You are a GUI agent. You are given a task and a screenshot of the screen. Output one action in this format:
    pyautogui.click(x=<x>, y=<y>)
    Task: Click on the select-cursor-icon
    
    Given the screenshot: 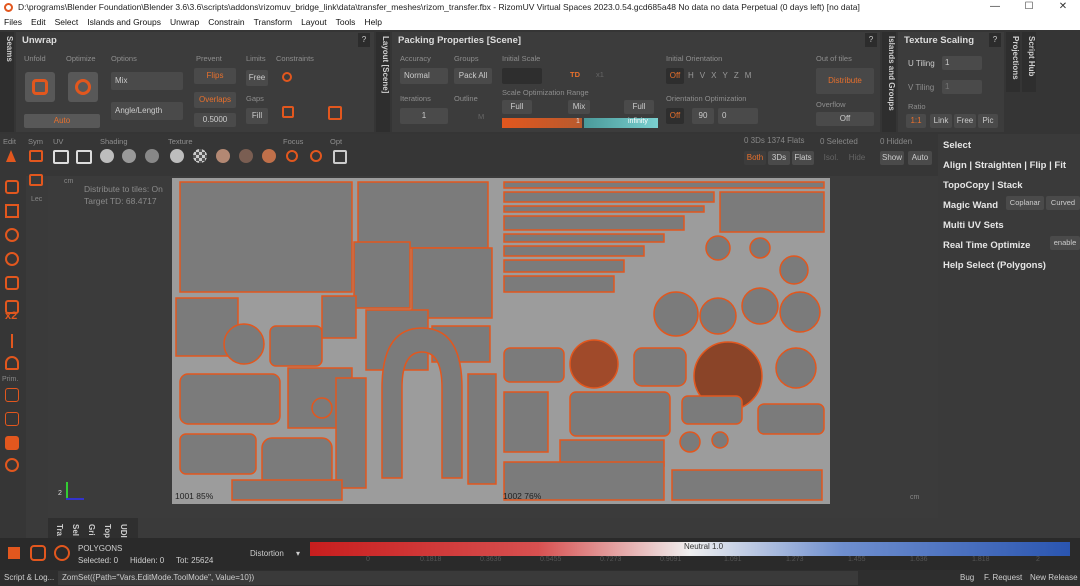 What is the action you would take?
    pyautogui.click(x=11, y=156)
    